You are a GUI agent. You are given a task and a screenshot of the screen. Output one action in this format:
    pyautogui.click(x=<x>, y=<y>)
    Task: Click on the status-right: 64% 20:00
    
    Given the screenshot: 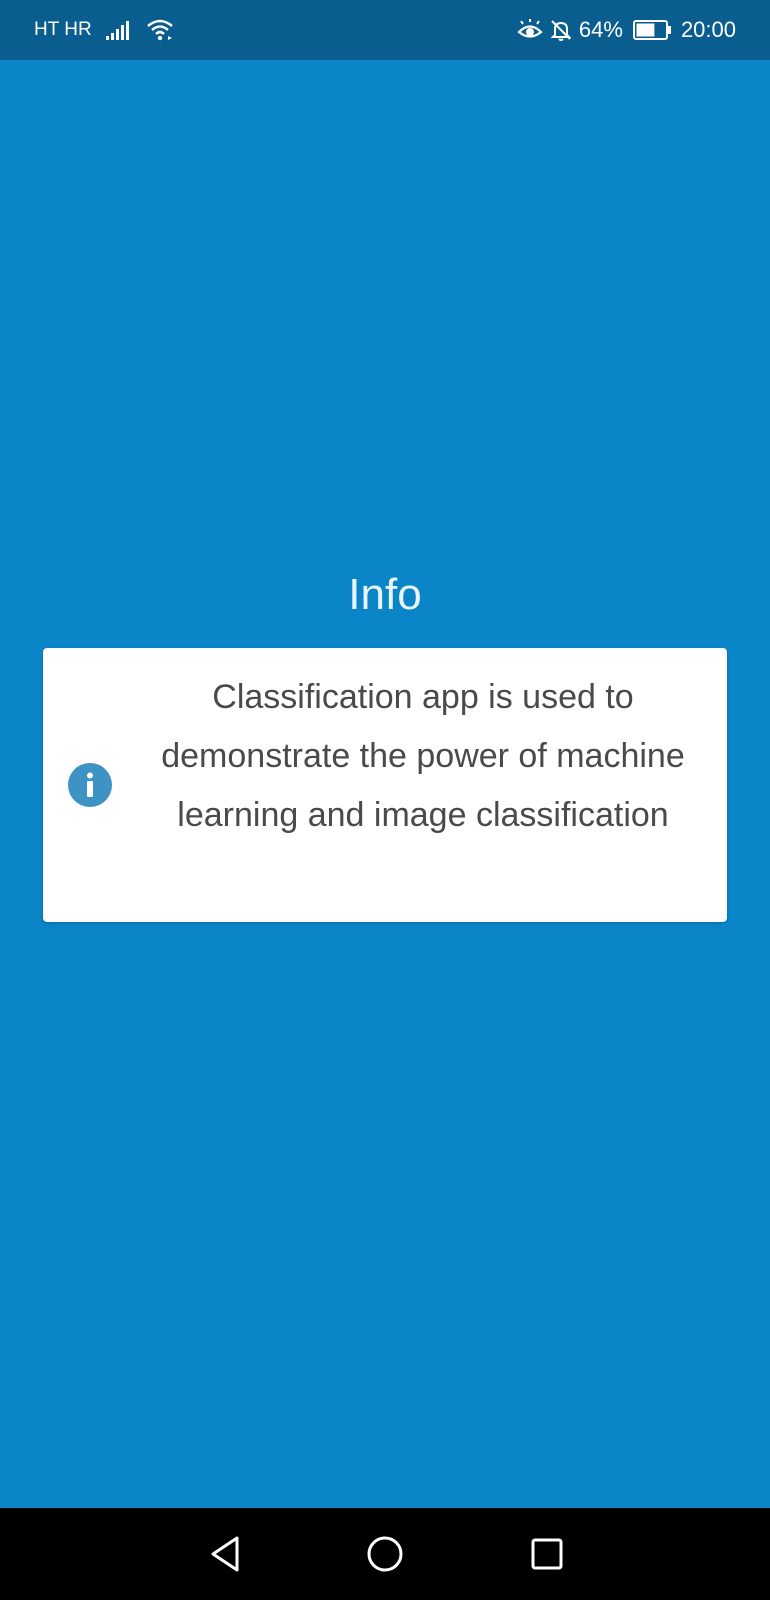 What is the action you would take?
    pyautogui.click(x=626, y=30)
    